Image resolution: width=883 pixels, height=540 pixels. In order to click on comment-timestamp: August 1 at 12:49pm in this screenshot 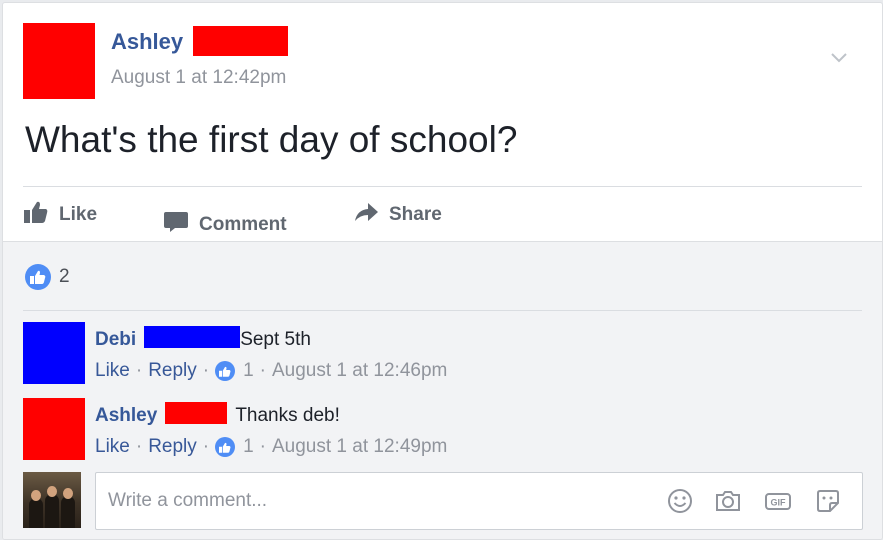, I will do `click(359, 447)`.